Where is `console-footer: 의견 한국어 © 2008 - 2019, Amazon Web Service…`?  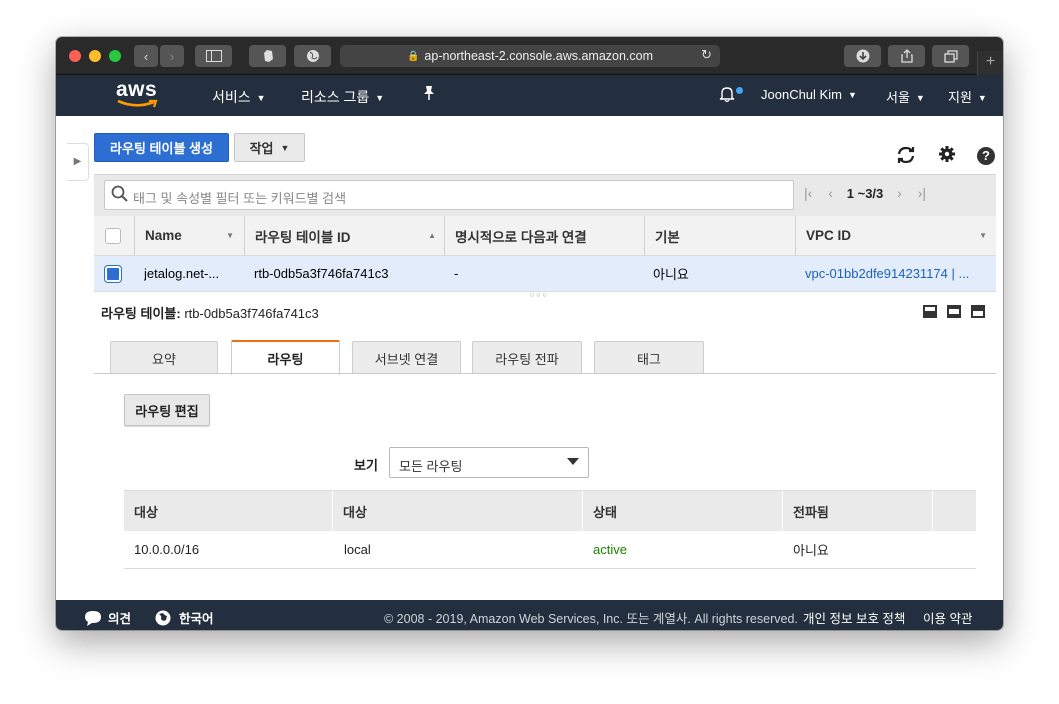
console-footer: 의견 한국어 © 2008 - 2019, Amazon Web Service… is located at coordinates (529, 615).